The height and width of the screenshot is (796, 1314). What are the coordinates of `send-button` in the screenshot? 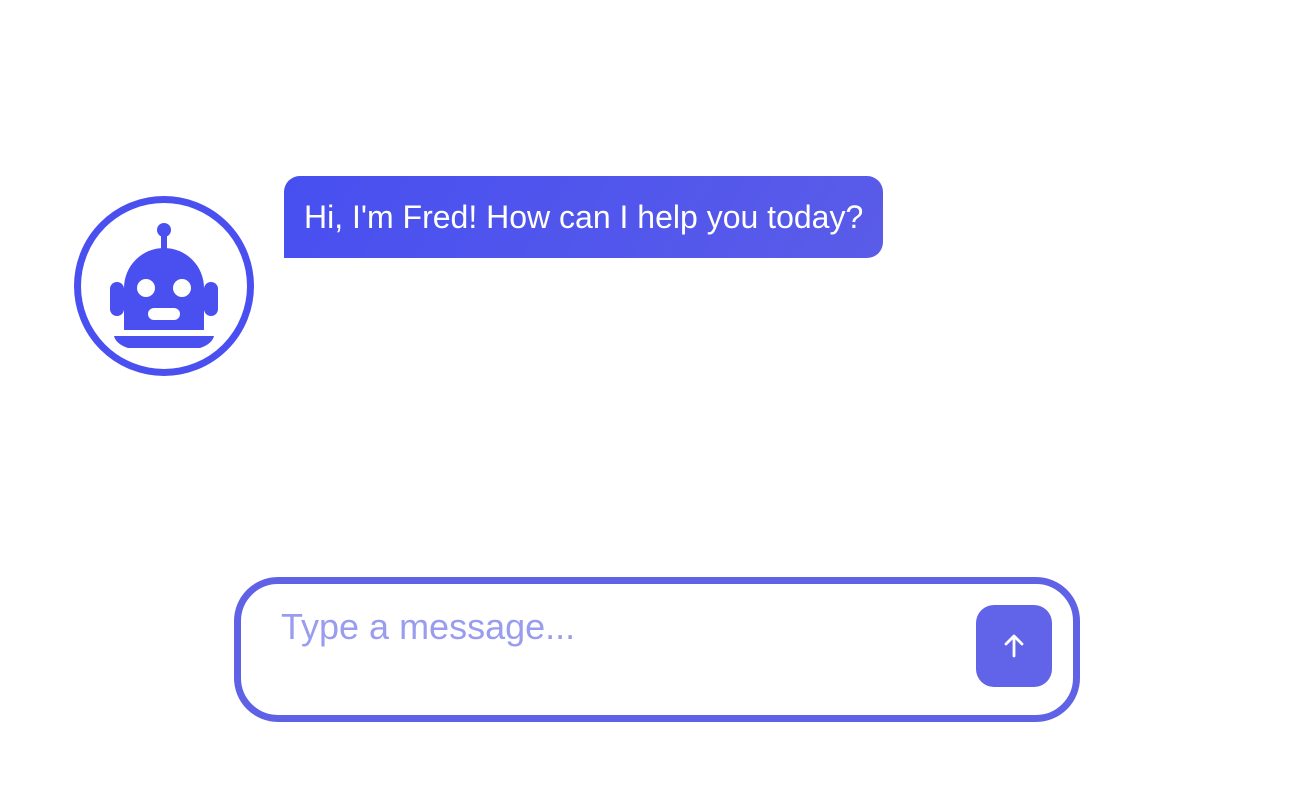 It's located at (1014, 646).